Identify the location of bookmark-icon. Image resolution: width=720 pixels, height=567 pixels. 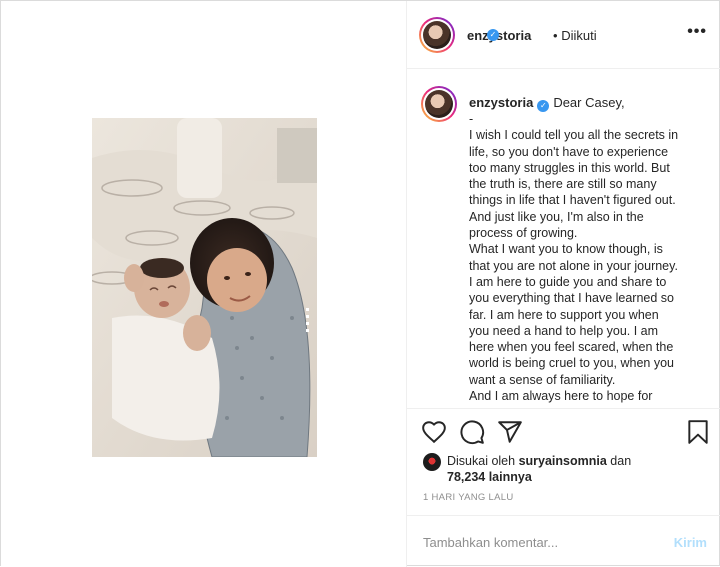
(698, 432).